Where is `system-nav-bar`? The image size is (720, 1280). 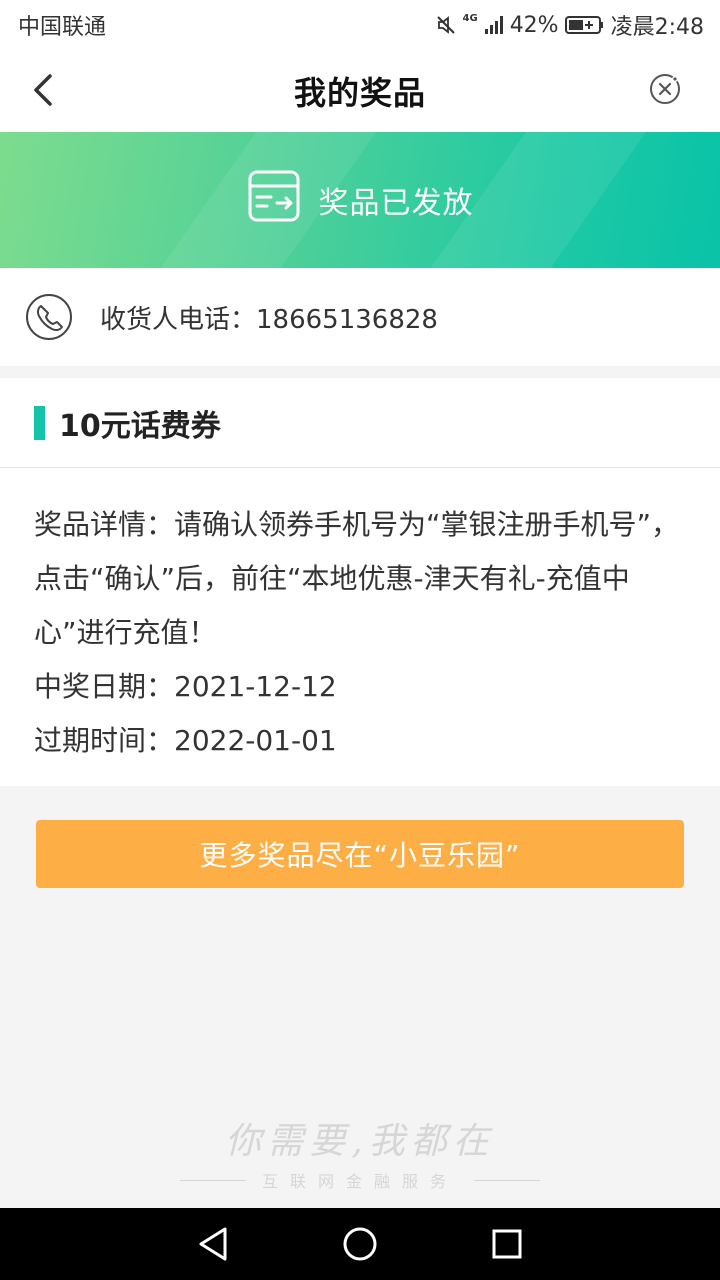 system-nav-bar is located at coordinates (360, 1244).